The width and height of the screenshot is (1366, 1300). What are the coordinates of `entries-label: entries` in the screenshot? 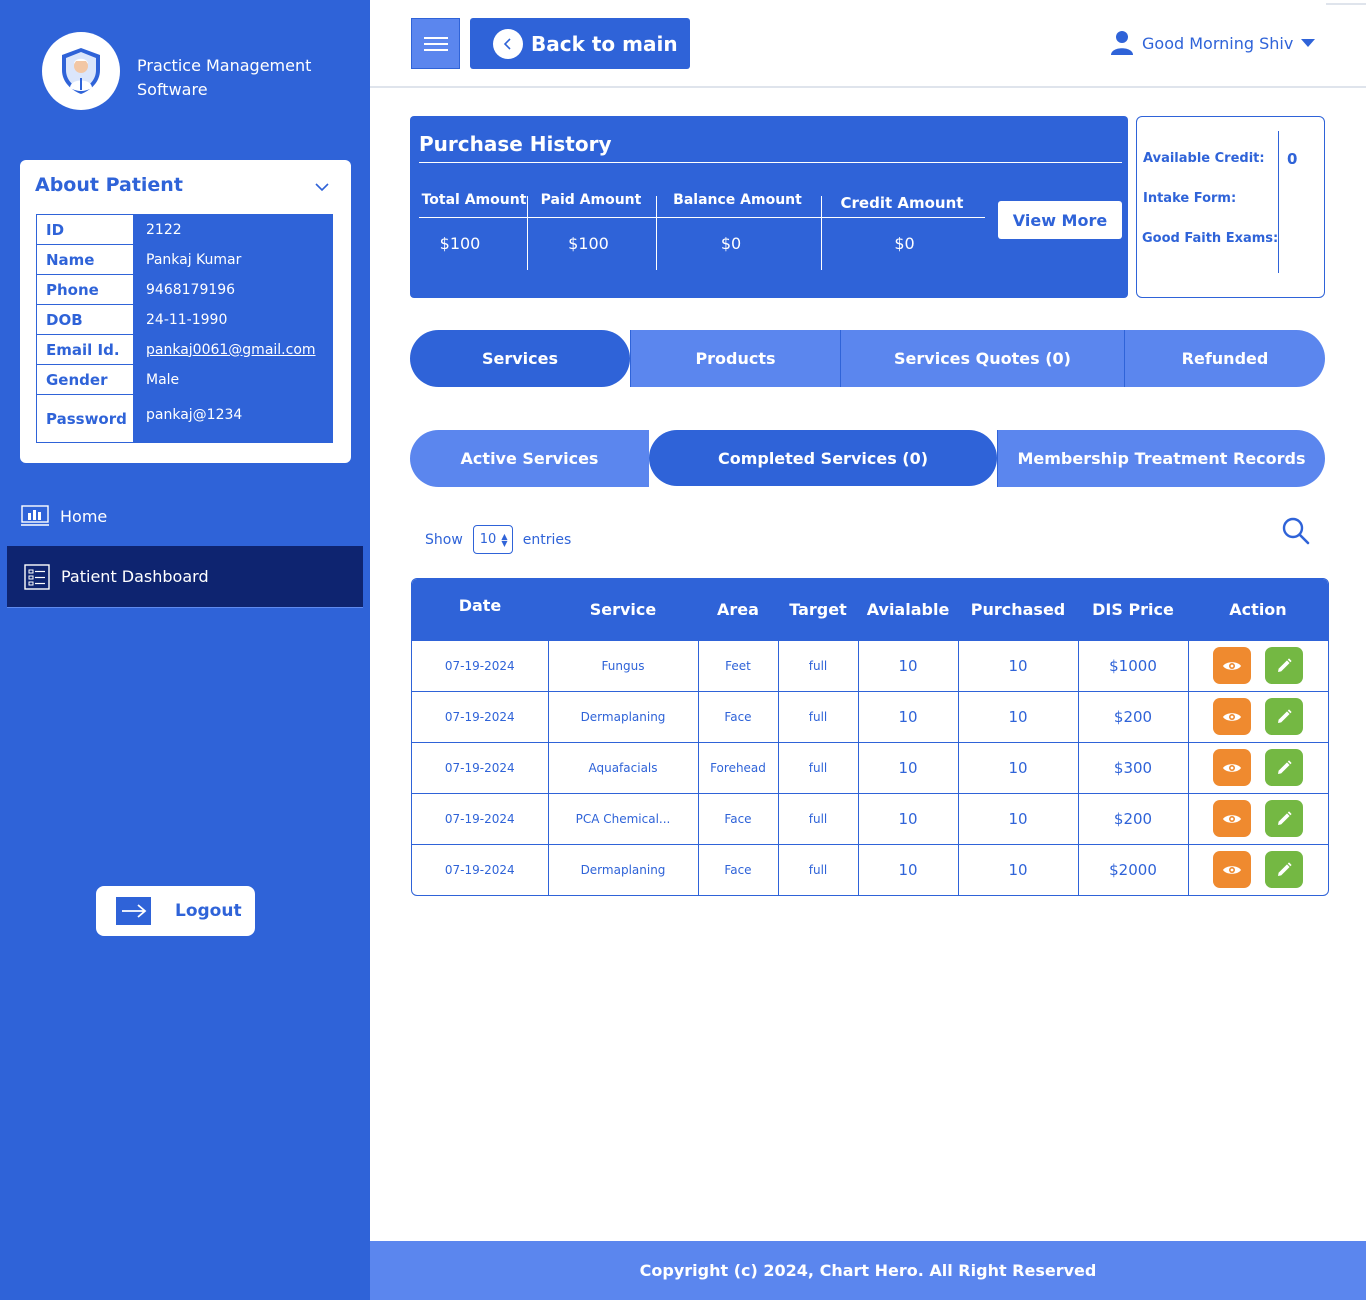 It's located at (547, 539).